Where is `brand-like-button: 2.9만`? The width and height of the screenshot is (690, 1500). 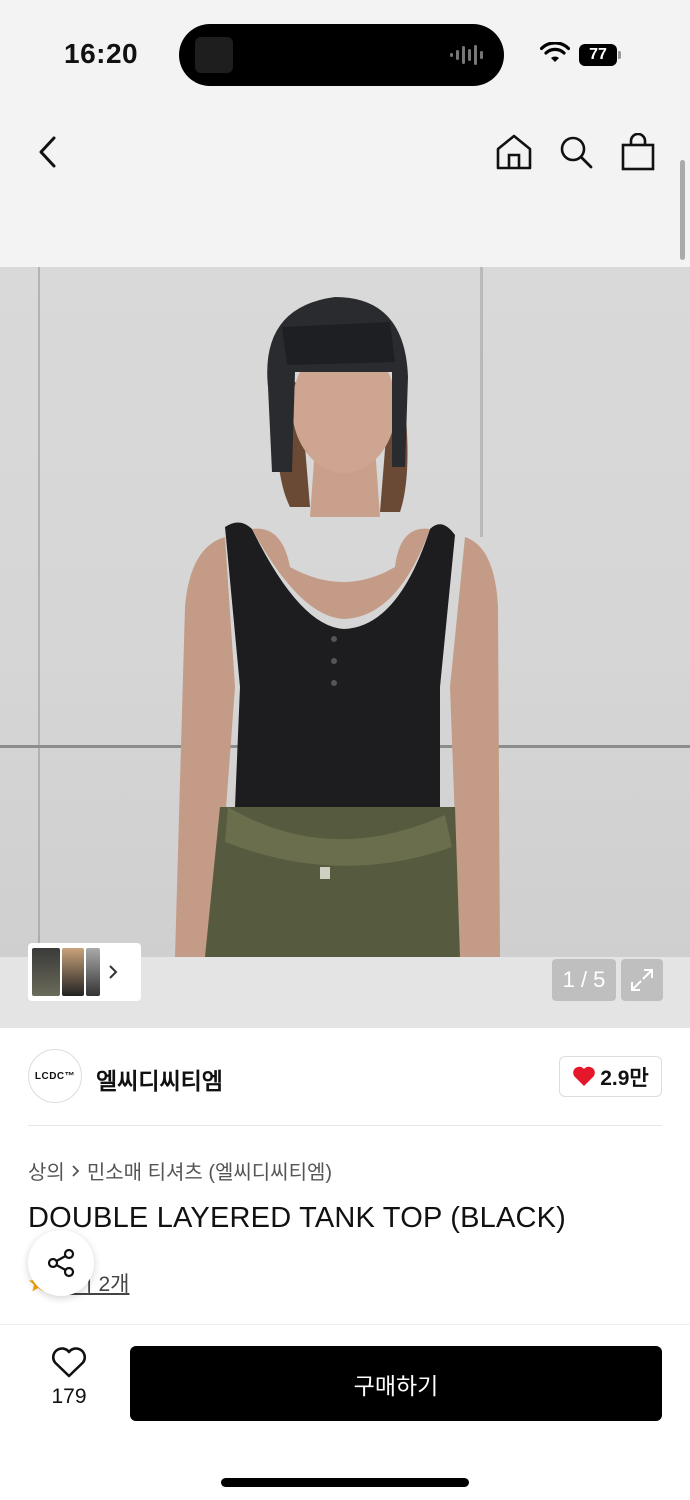 brand-like-button: 2.9만 is located at coordinates (610, 1076).